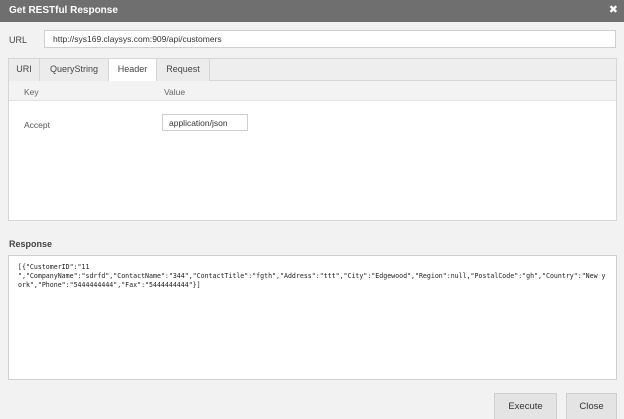  What do you see at coordinates (591, 406) in the screenshot?
I see `close-button: Close` at bounding box center [591, 406].